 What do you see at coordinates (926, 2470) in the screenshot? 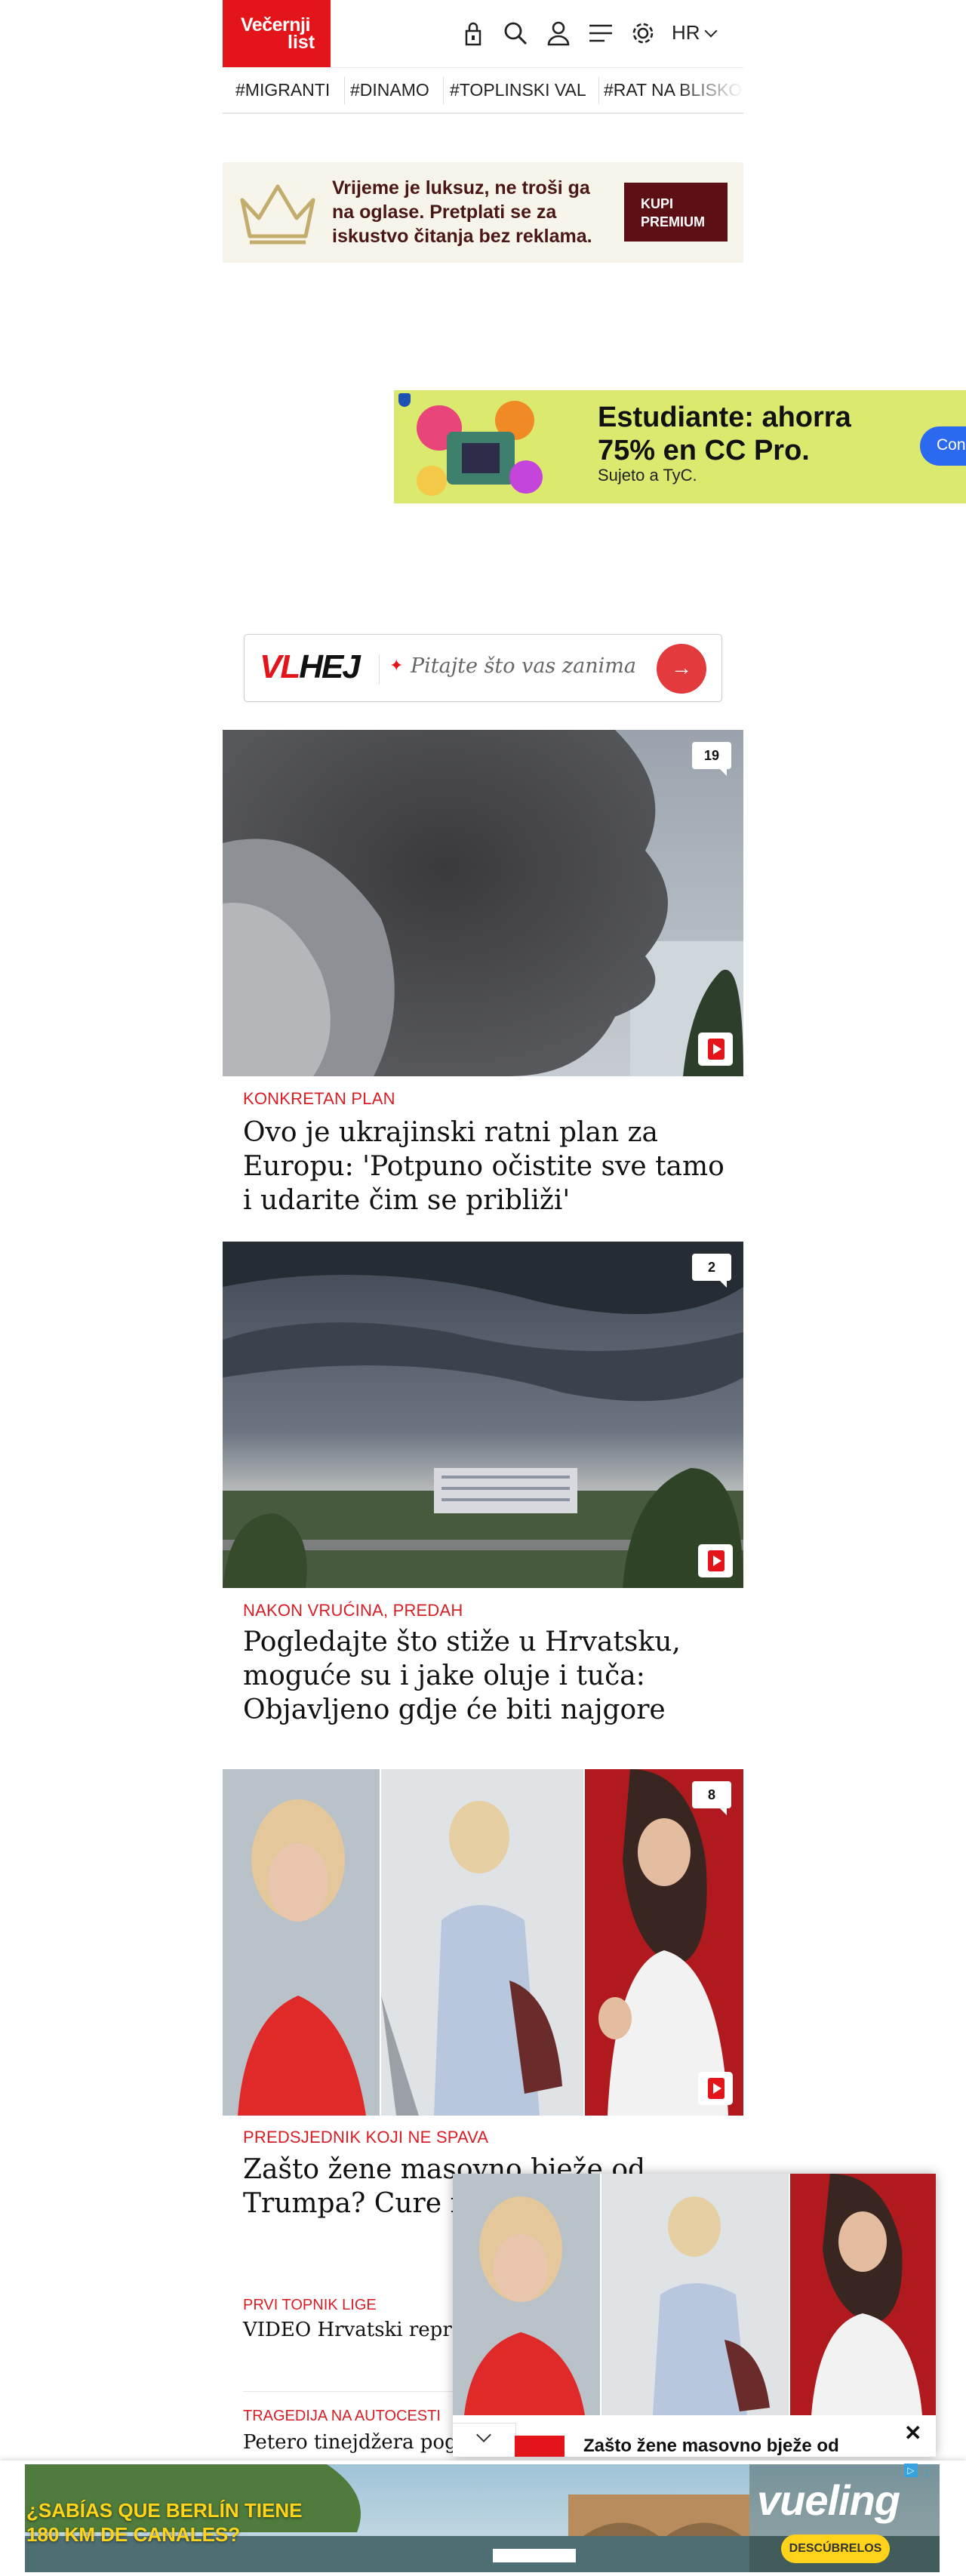
I see `ad-options-icon: ⋮` at bounding box center [926, 2470].